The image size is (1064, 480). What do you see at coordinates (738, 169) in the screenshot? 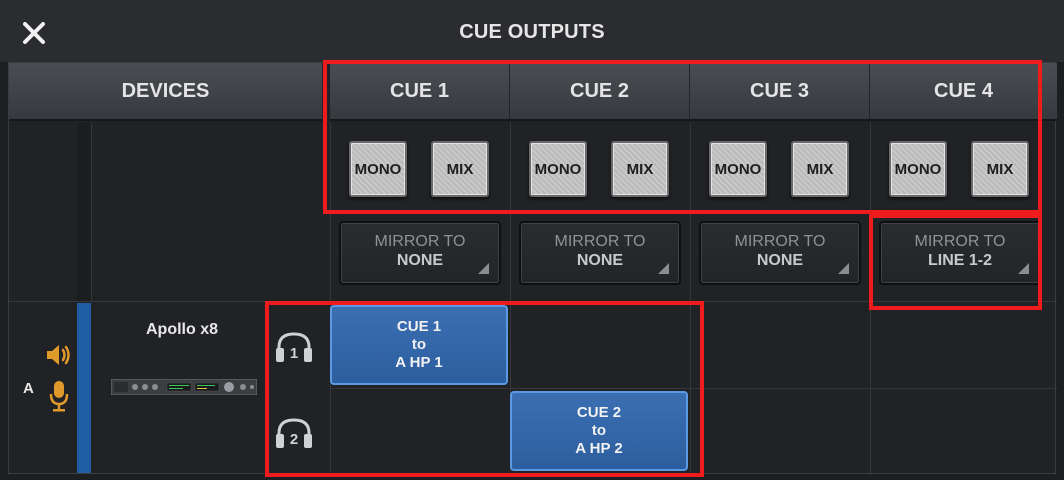
I see `cue-3-mono-button: MONO` at bounding box center [738, 169].